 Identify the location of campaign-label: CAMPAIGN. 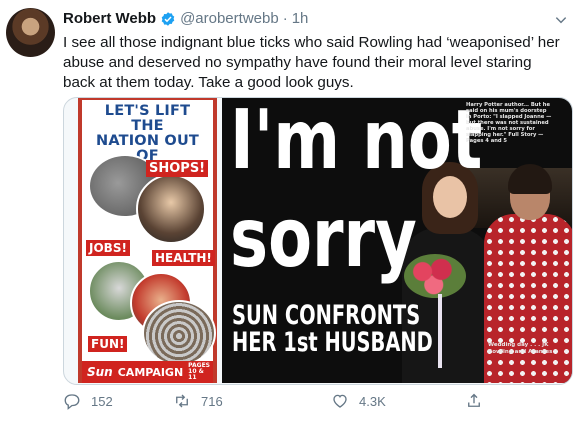
(150, 372).